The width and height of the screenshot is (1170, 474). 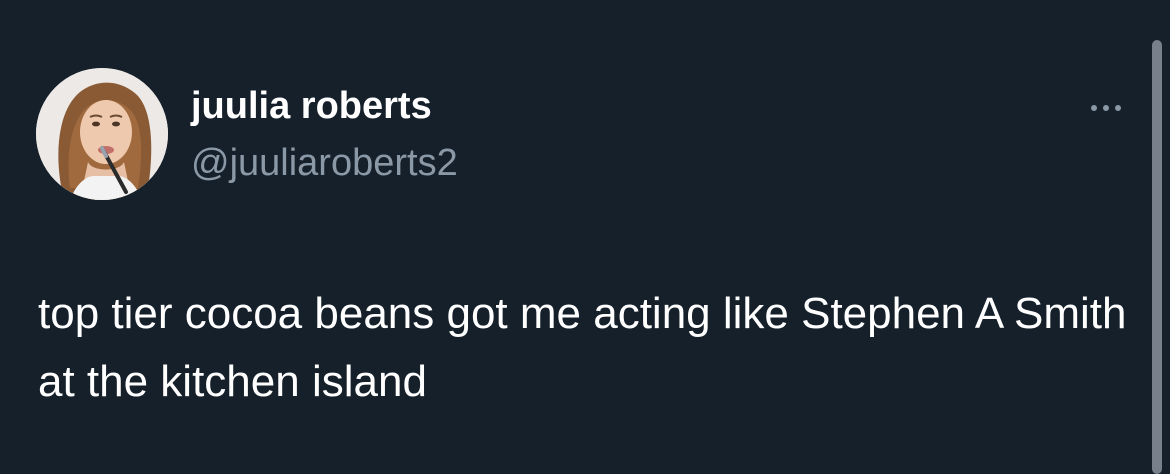 I want to click on profile-photo-icon, so click(x=102, y=134).